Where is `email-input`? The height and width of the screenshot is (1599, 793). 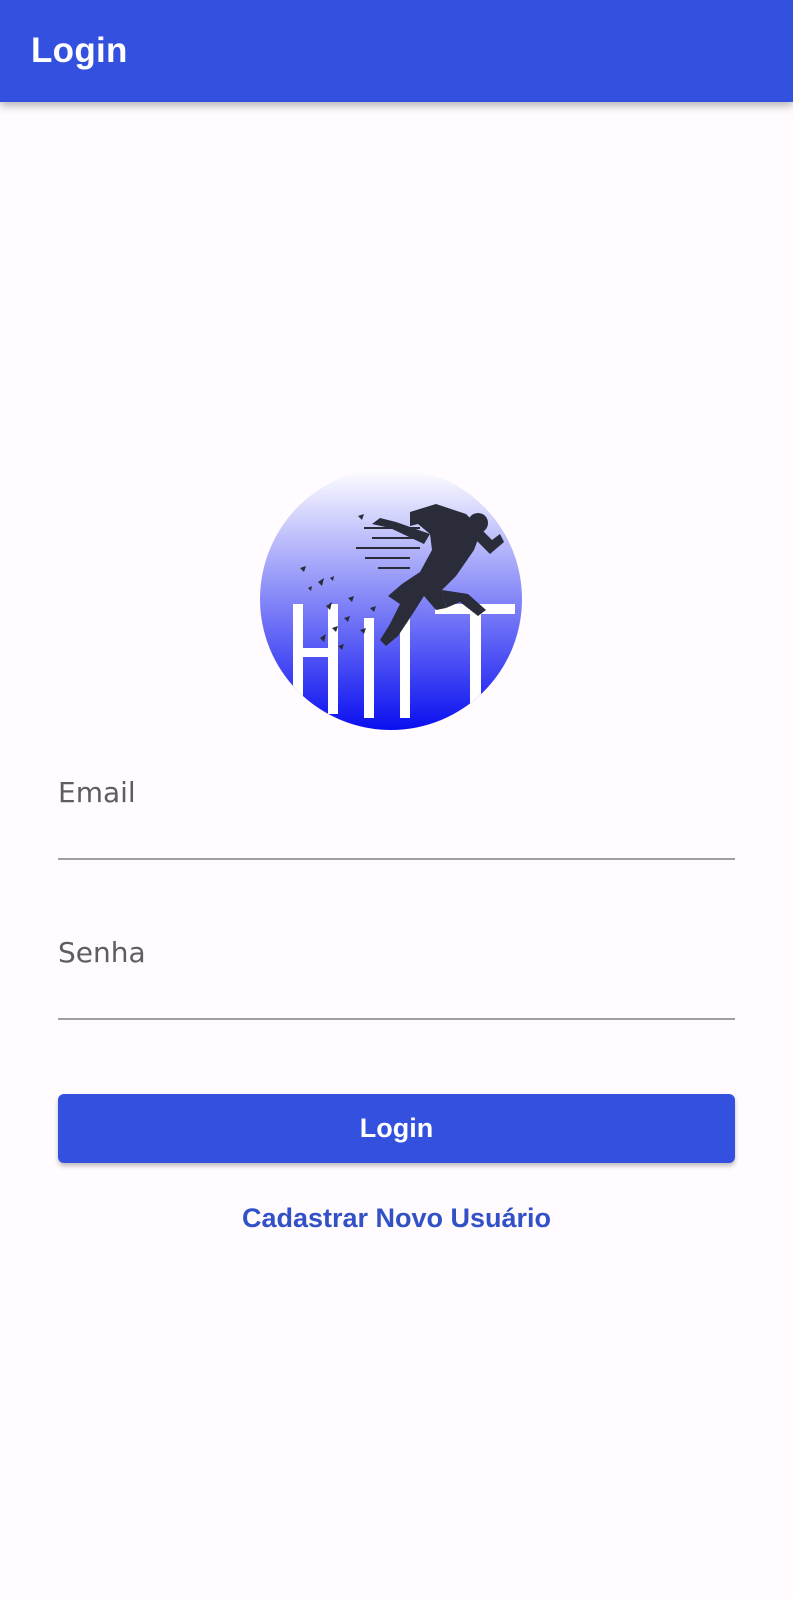
email-input is located at coordinates (396, 810).